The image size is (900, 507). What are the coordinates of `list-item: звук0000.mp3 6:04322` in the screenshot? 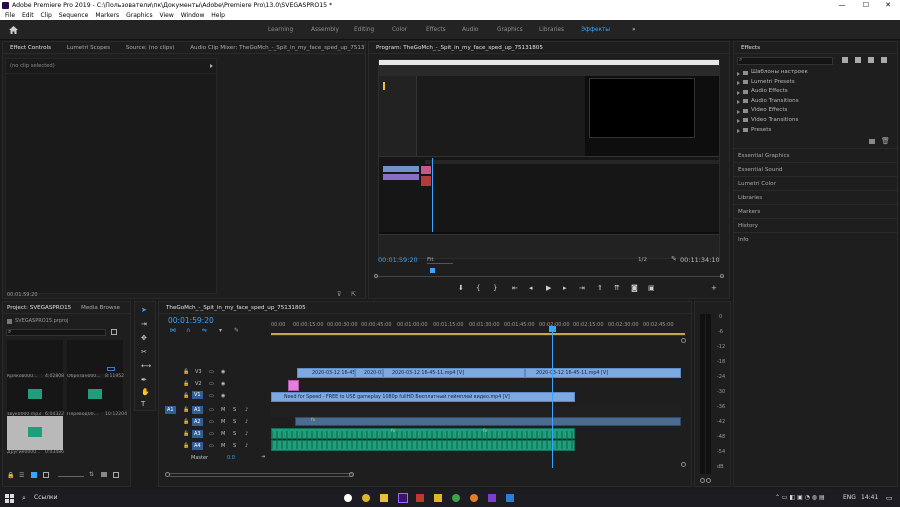 It's located at (35, 397).